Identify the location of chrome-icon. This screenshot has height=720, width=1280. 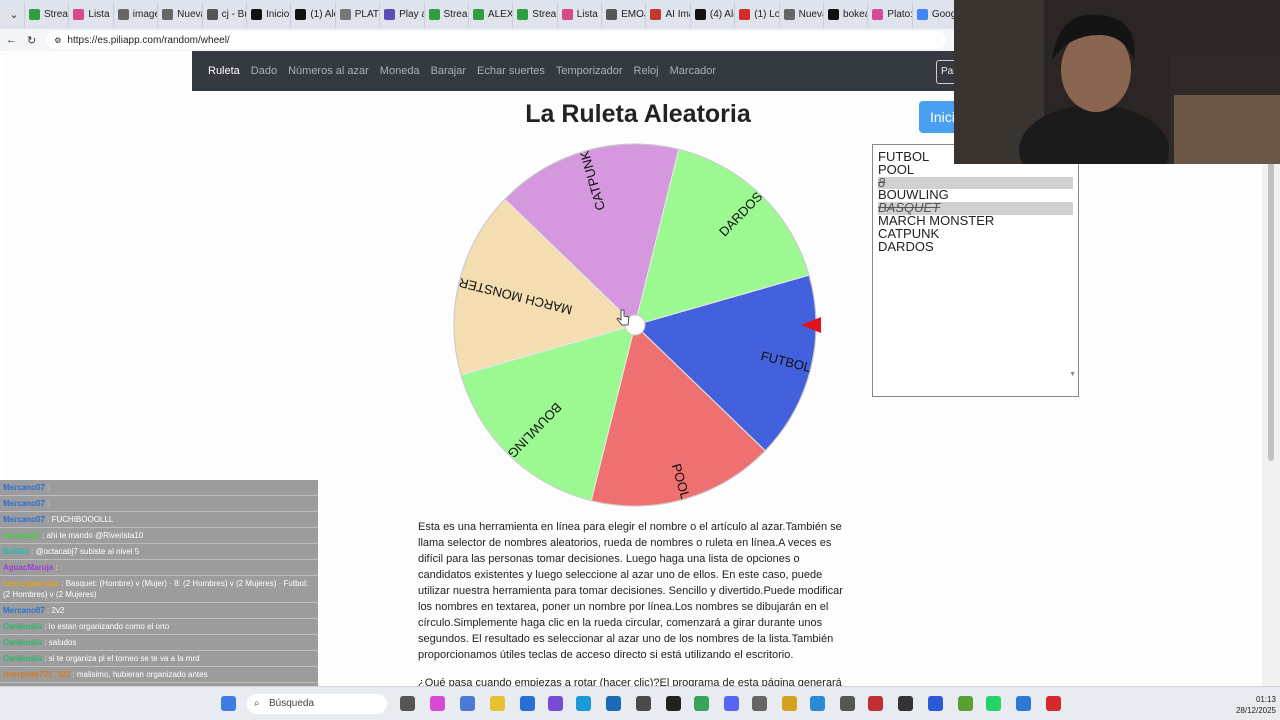
(701, 703).